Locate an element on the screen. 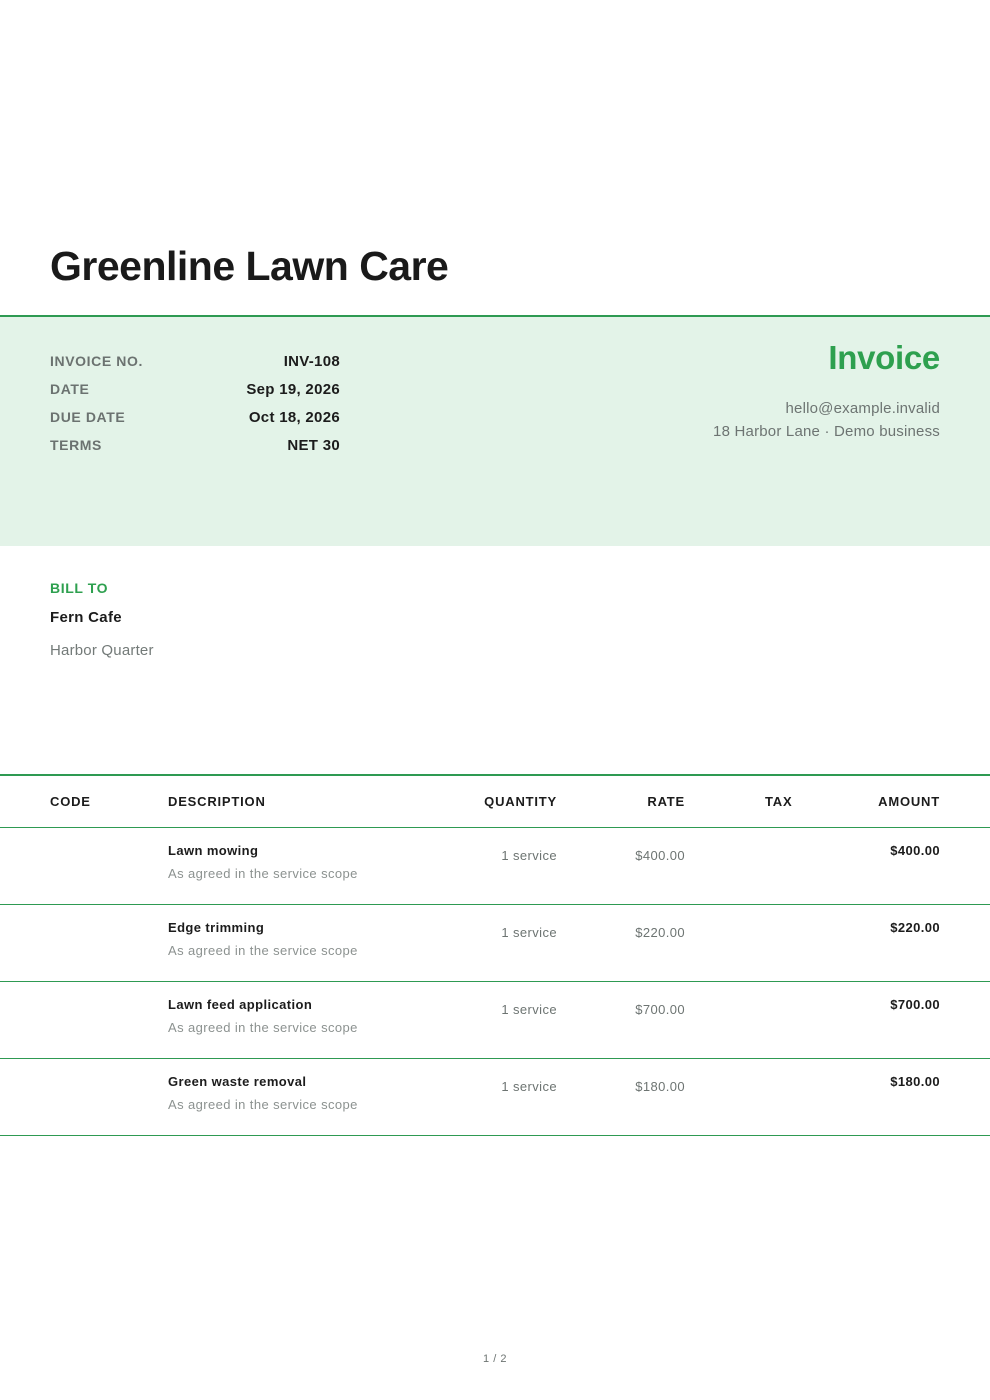 The image size is (990, 1400). meta-value: NET 30 is located at coordinates (313, 445).